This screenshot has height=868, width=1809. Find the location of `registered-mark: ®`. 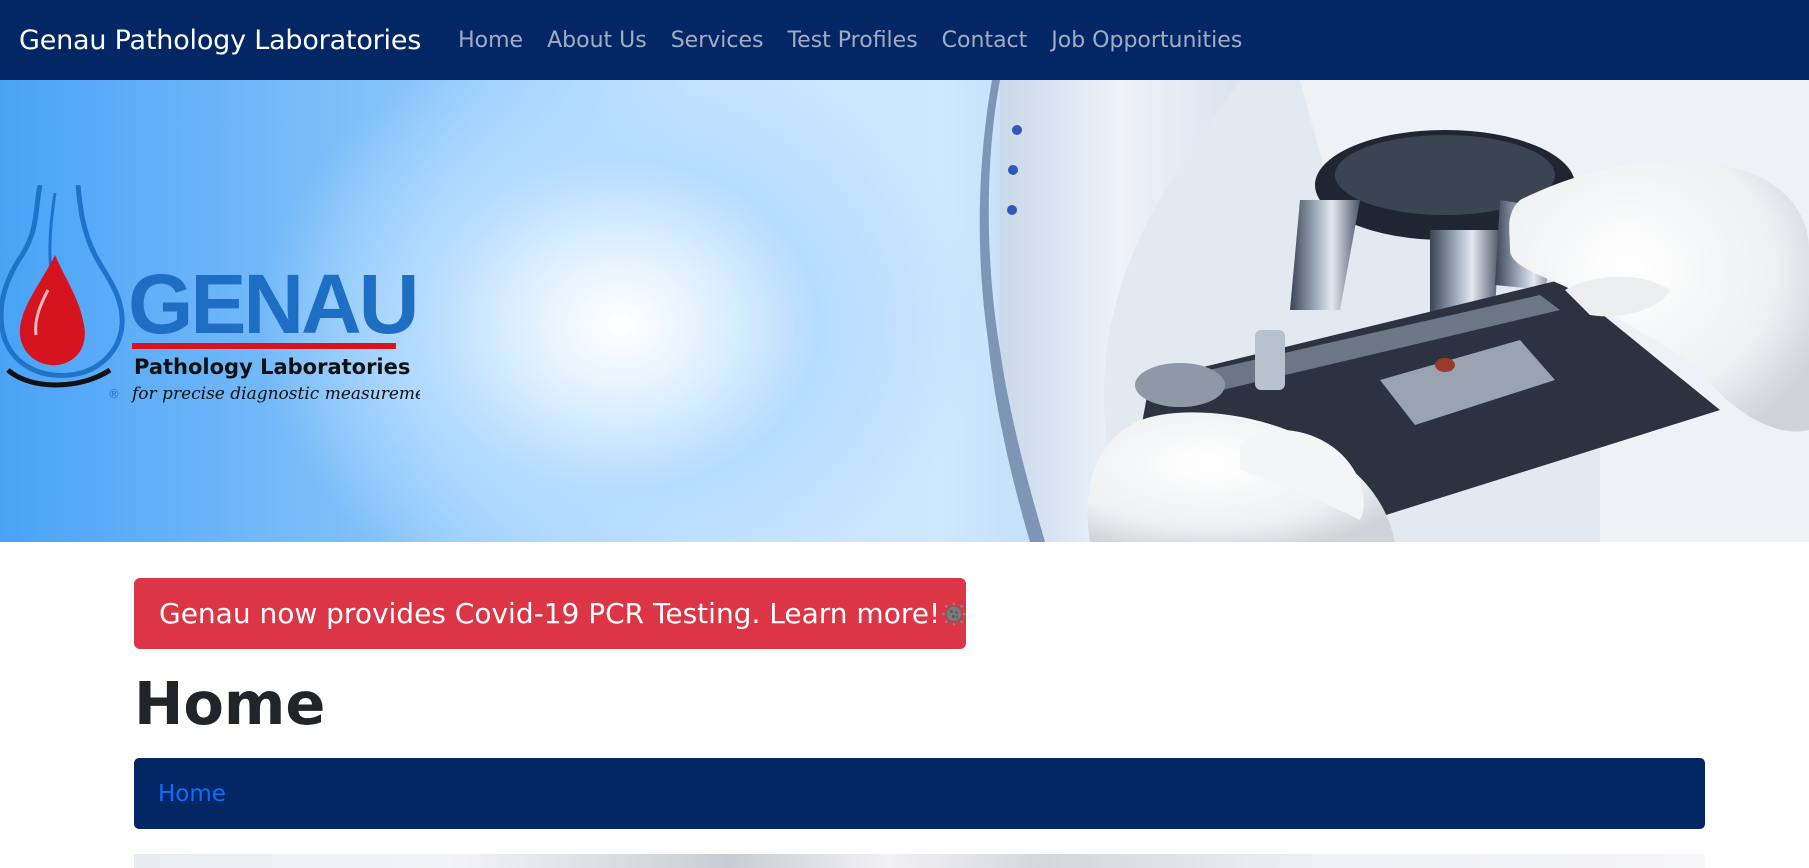

registered-mark: ® is located at coordinates (114, 394).